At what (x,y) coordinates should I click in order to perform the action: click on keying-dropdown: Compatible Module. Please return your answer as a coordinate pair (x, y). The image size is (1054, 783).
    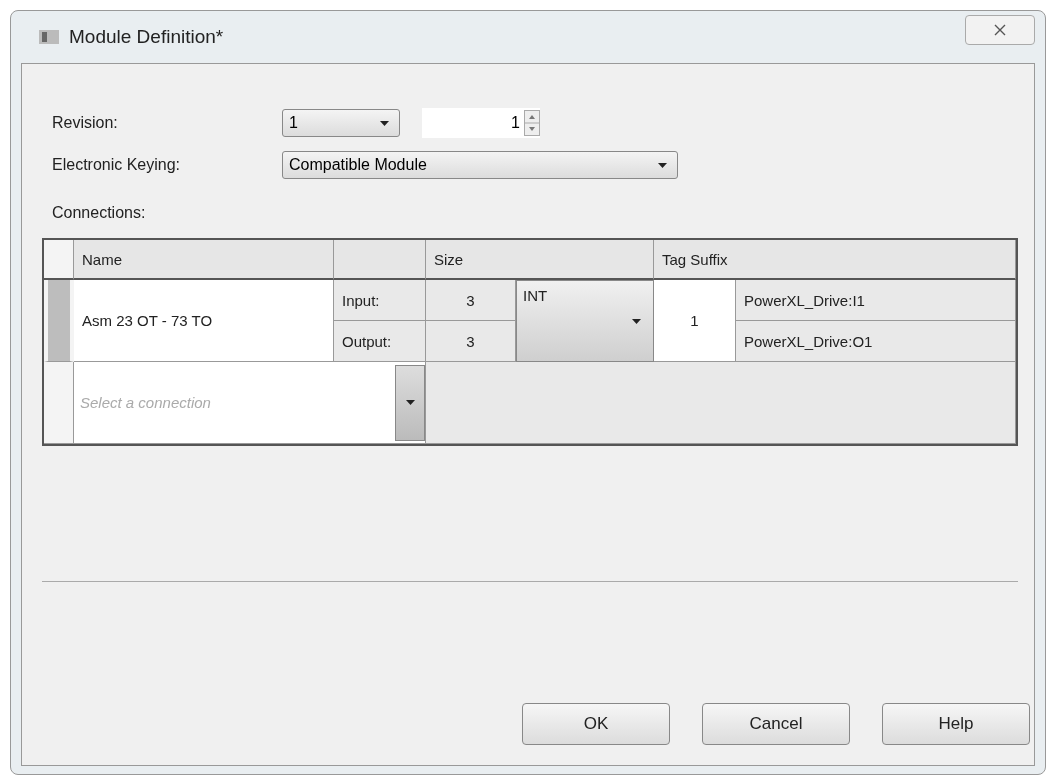
    Looking at the image, I should click on (480, 165).